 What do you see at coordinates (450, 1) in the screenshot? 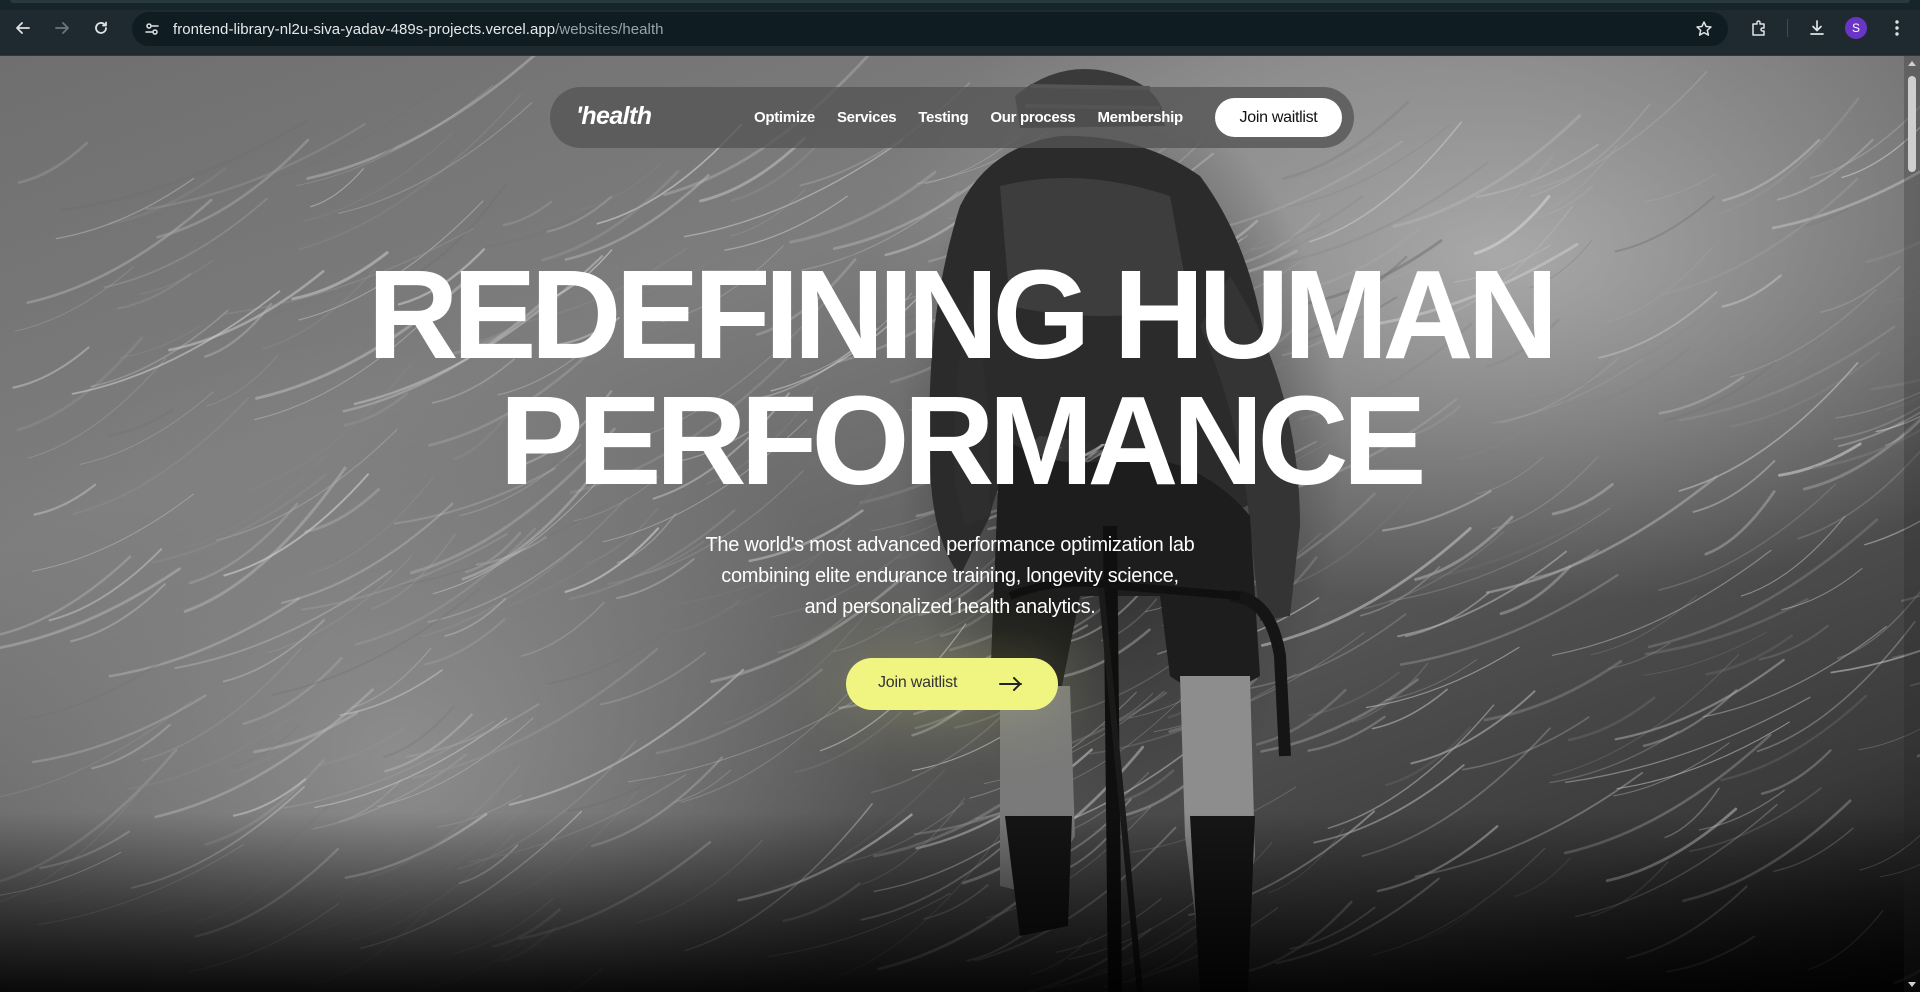
I see `tab-edge-left` at bounding box center [450, 1].